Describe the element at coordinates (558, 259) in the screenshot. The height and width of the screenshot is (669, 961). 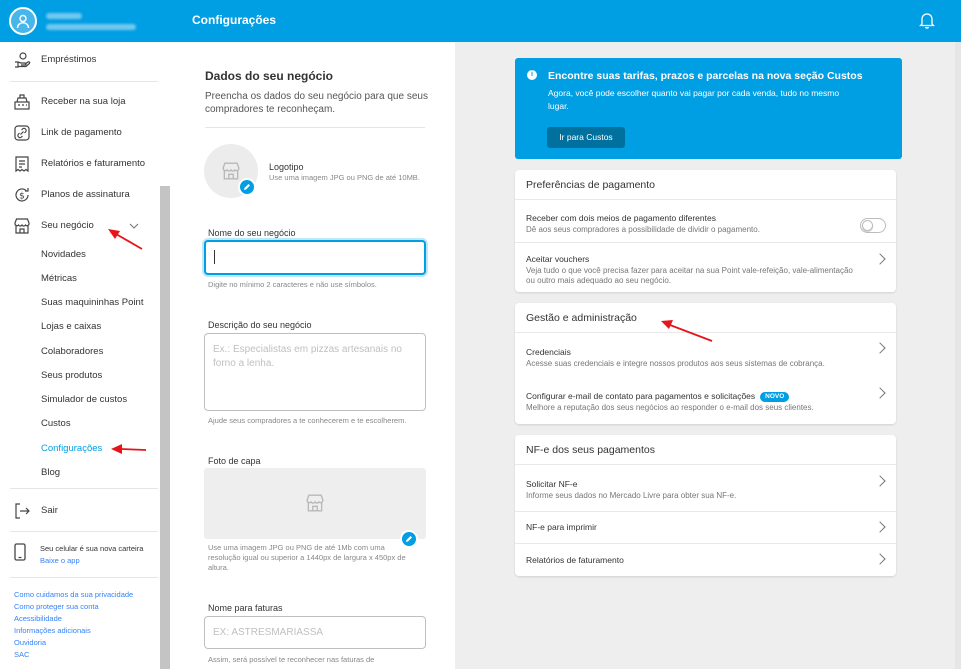
I see `row-title: Aceitar vouchers` at that location.